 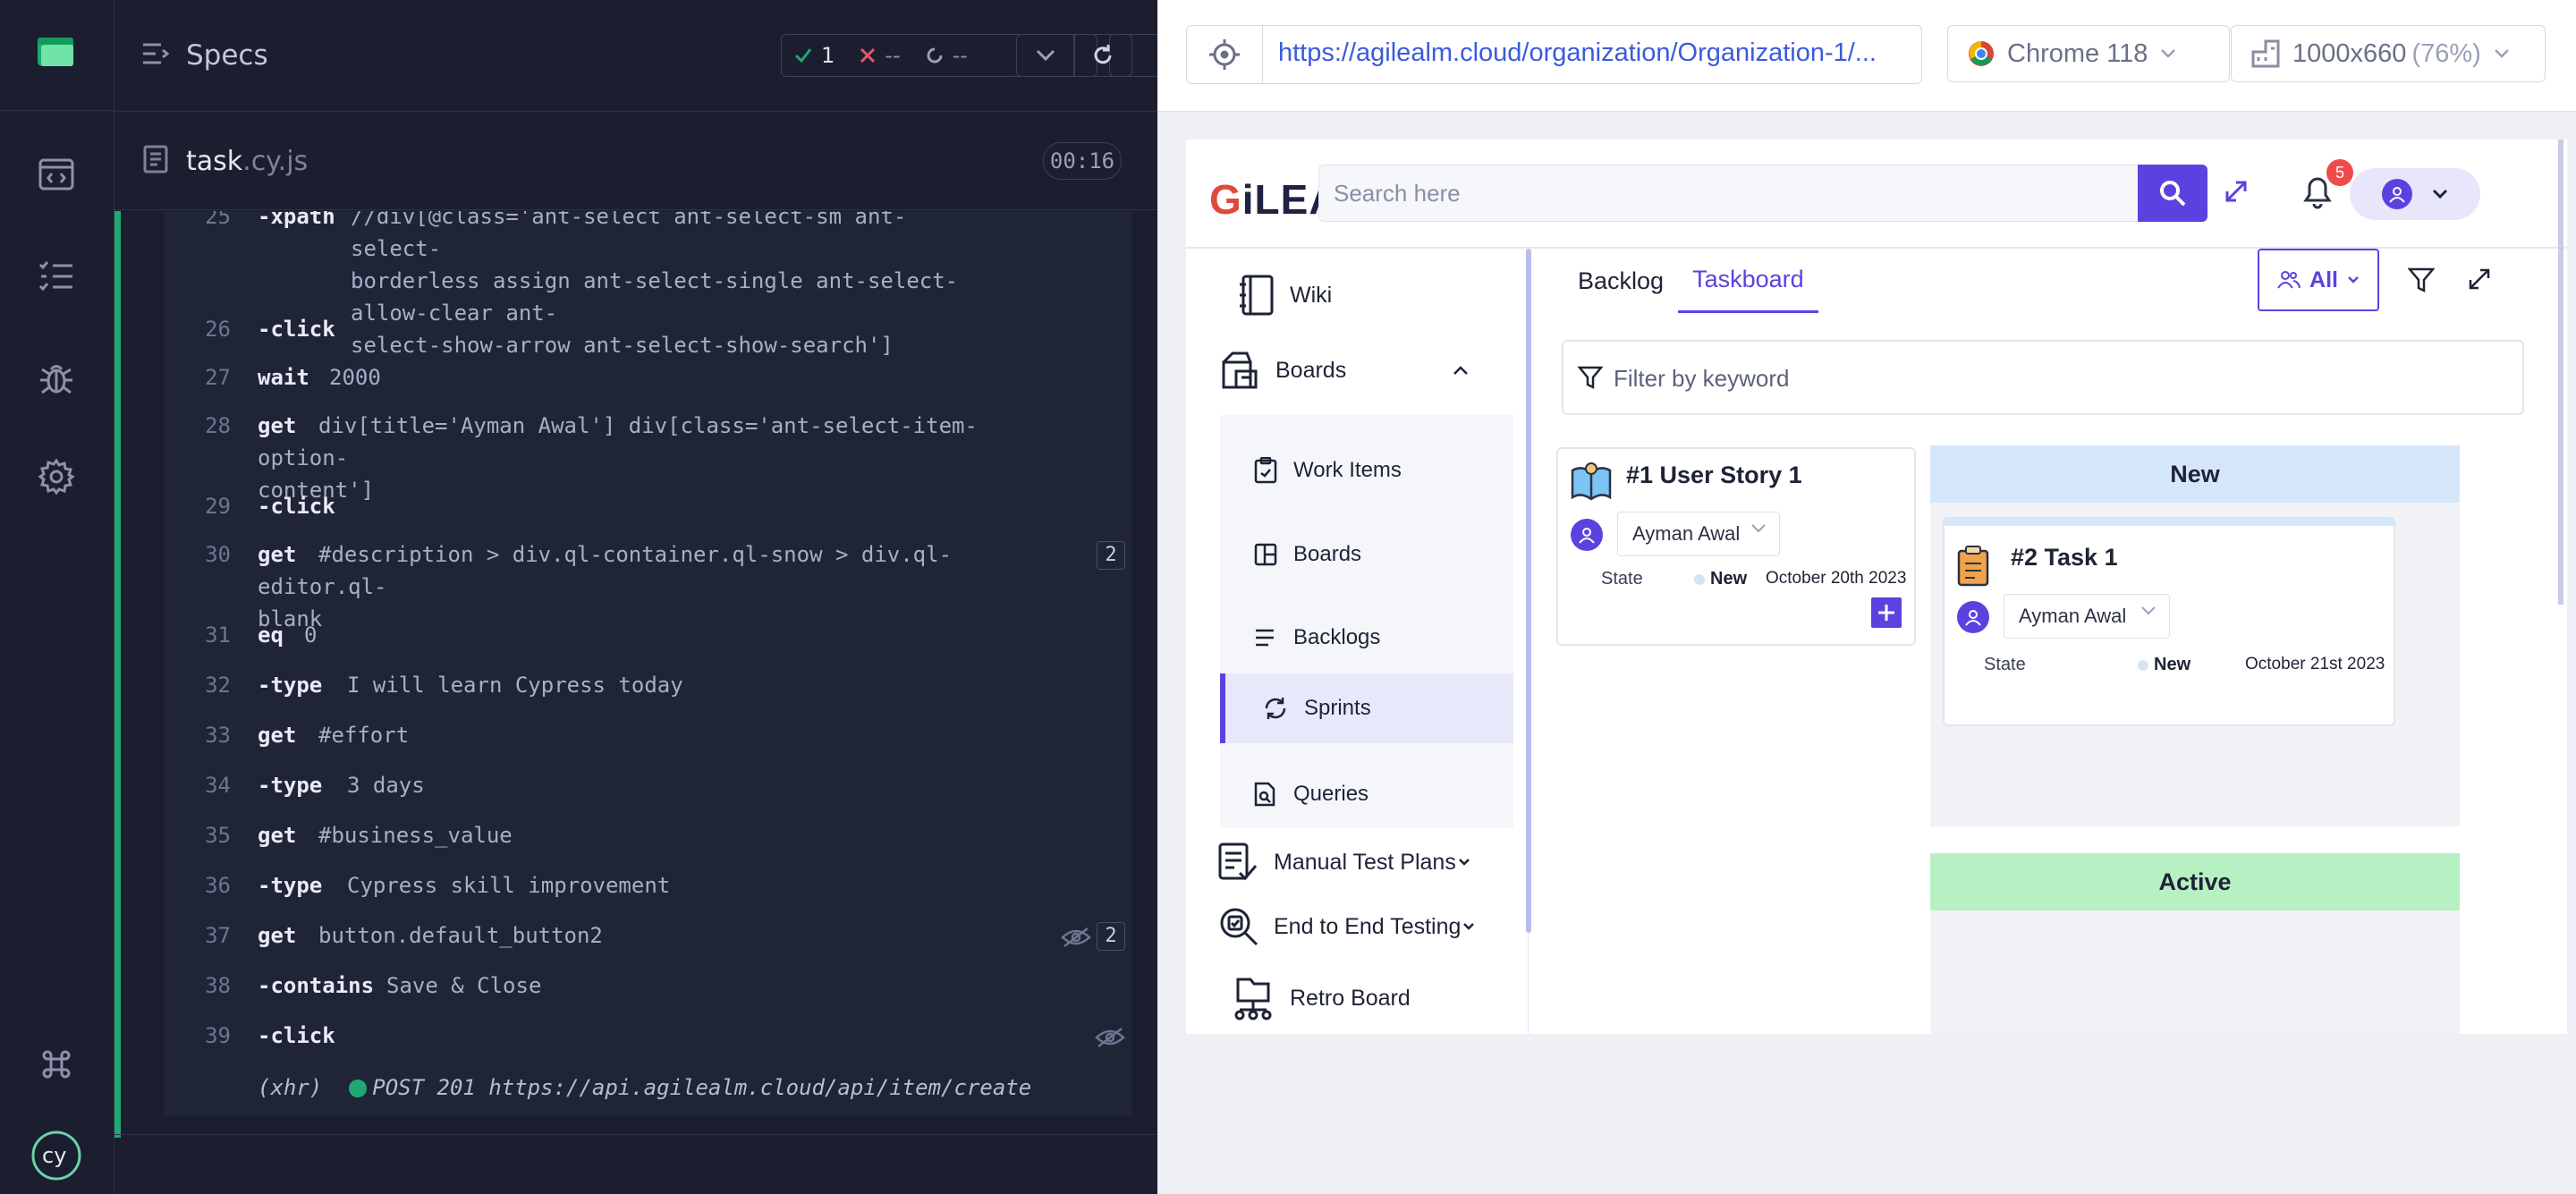 I want to click on notification-count-badge: 5, so click(x=2339, y=172).